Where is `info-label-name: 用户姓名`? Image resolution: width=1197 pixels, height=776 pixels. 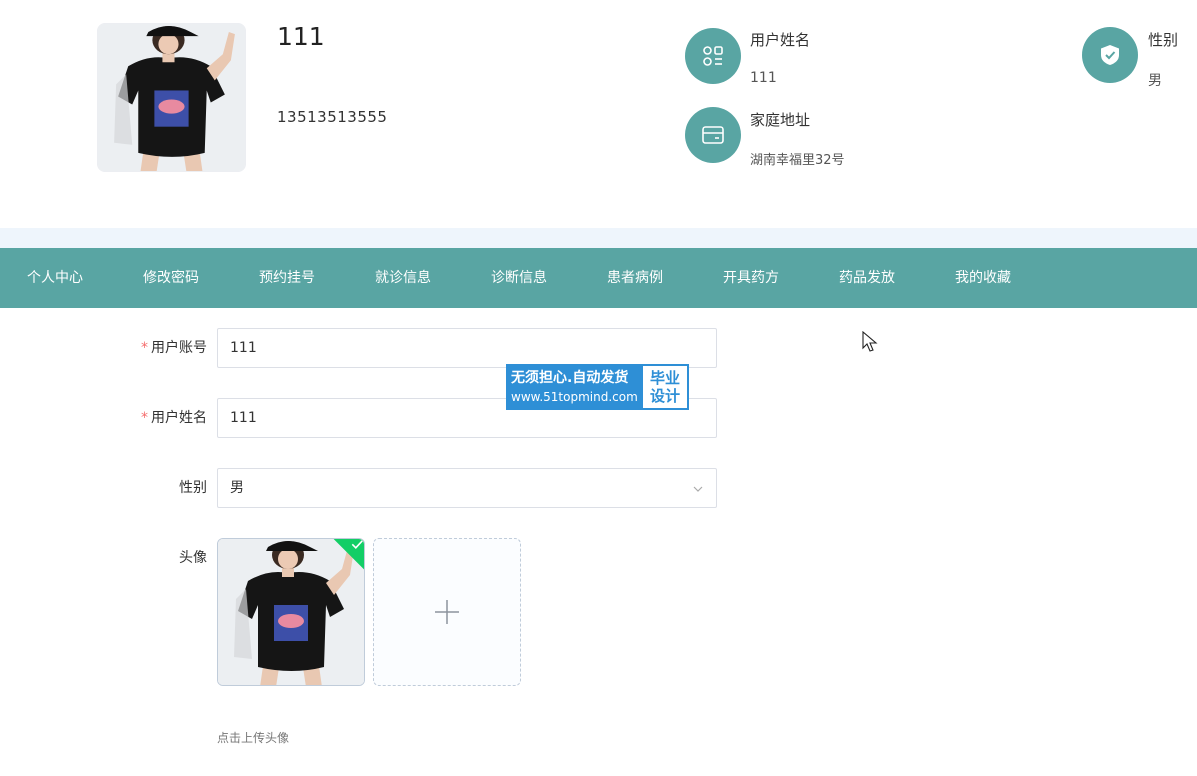 info-label-name: 用户姓名 is located at coordinates (780, 40).